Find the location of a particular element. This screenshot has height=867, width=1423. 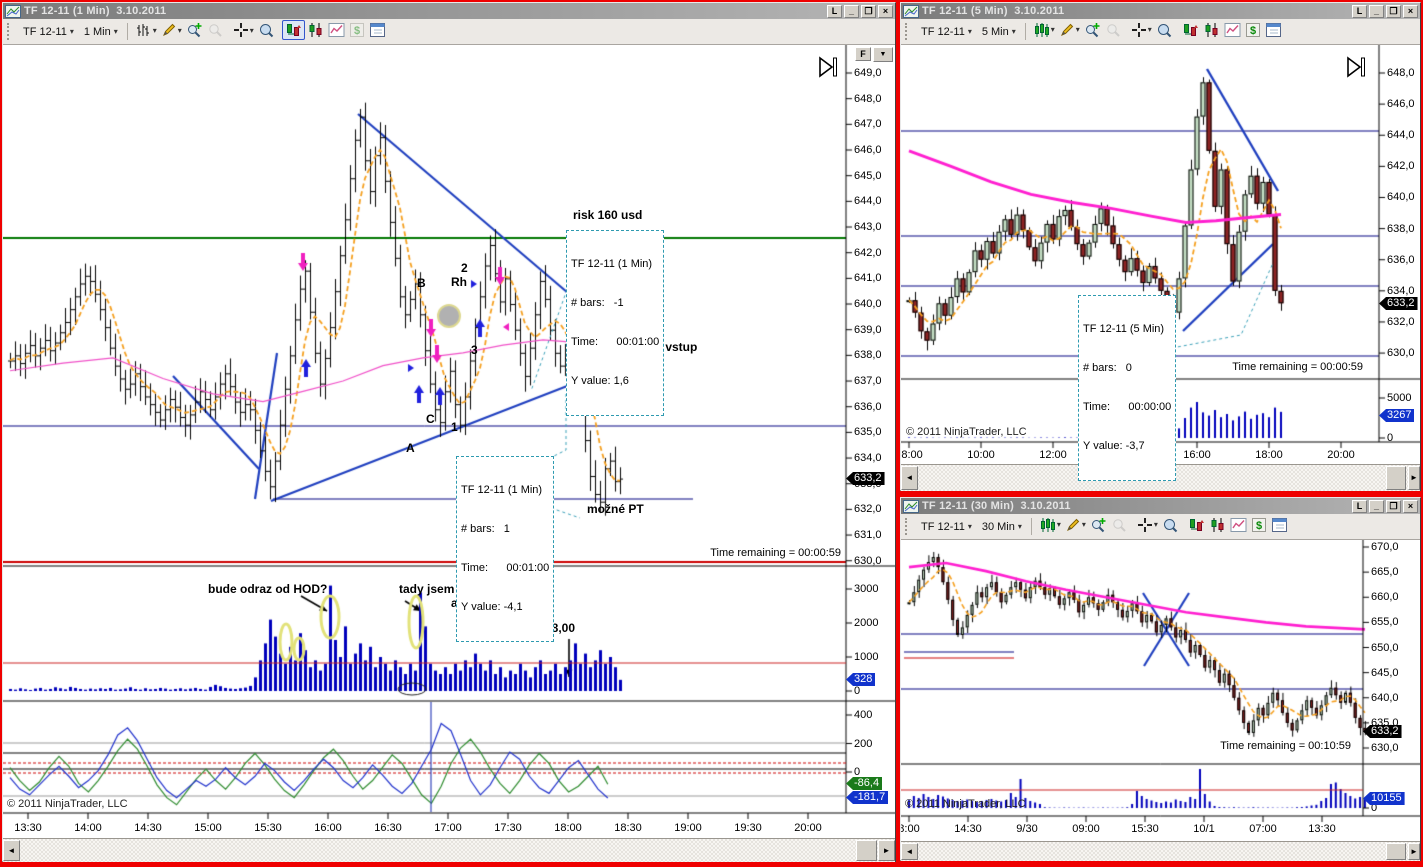

instrument-label: TF 12-11 is located at coordinates (45, 31).